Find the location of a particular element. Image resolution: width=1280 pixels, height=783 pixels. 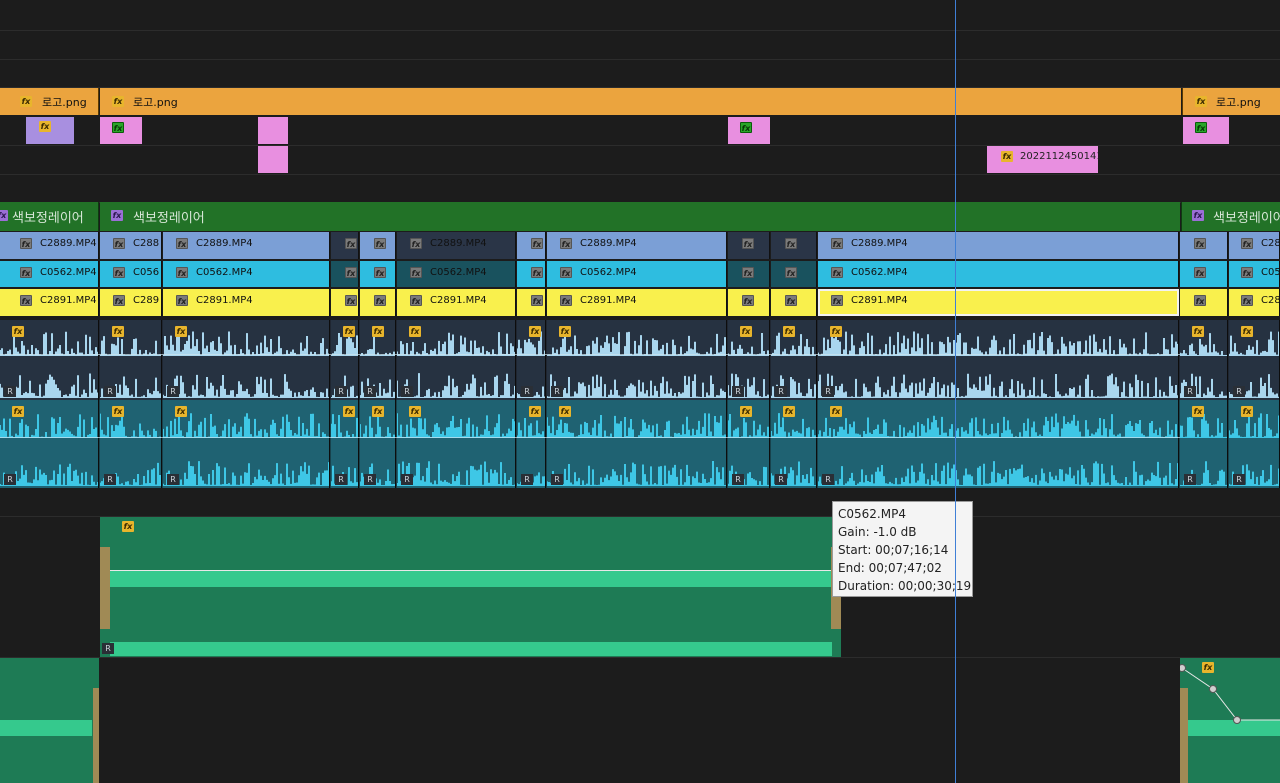

audio-track-a2: fx Rfx Rfx Rfx Rfx Rfx Rfx Rfx Rfx Rfx Rfx Rfx Rfx R is located at coordinates (640, 444).